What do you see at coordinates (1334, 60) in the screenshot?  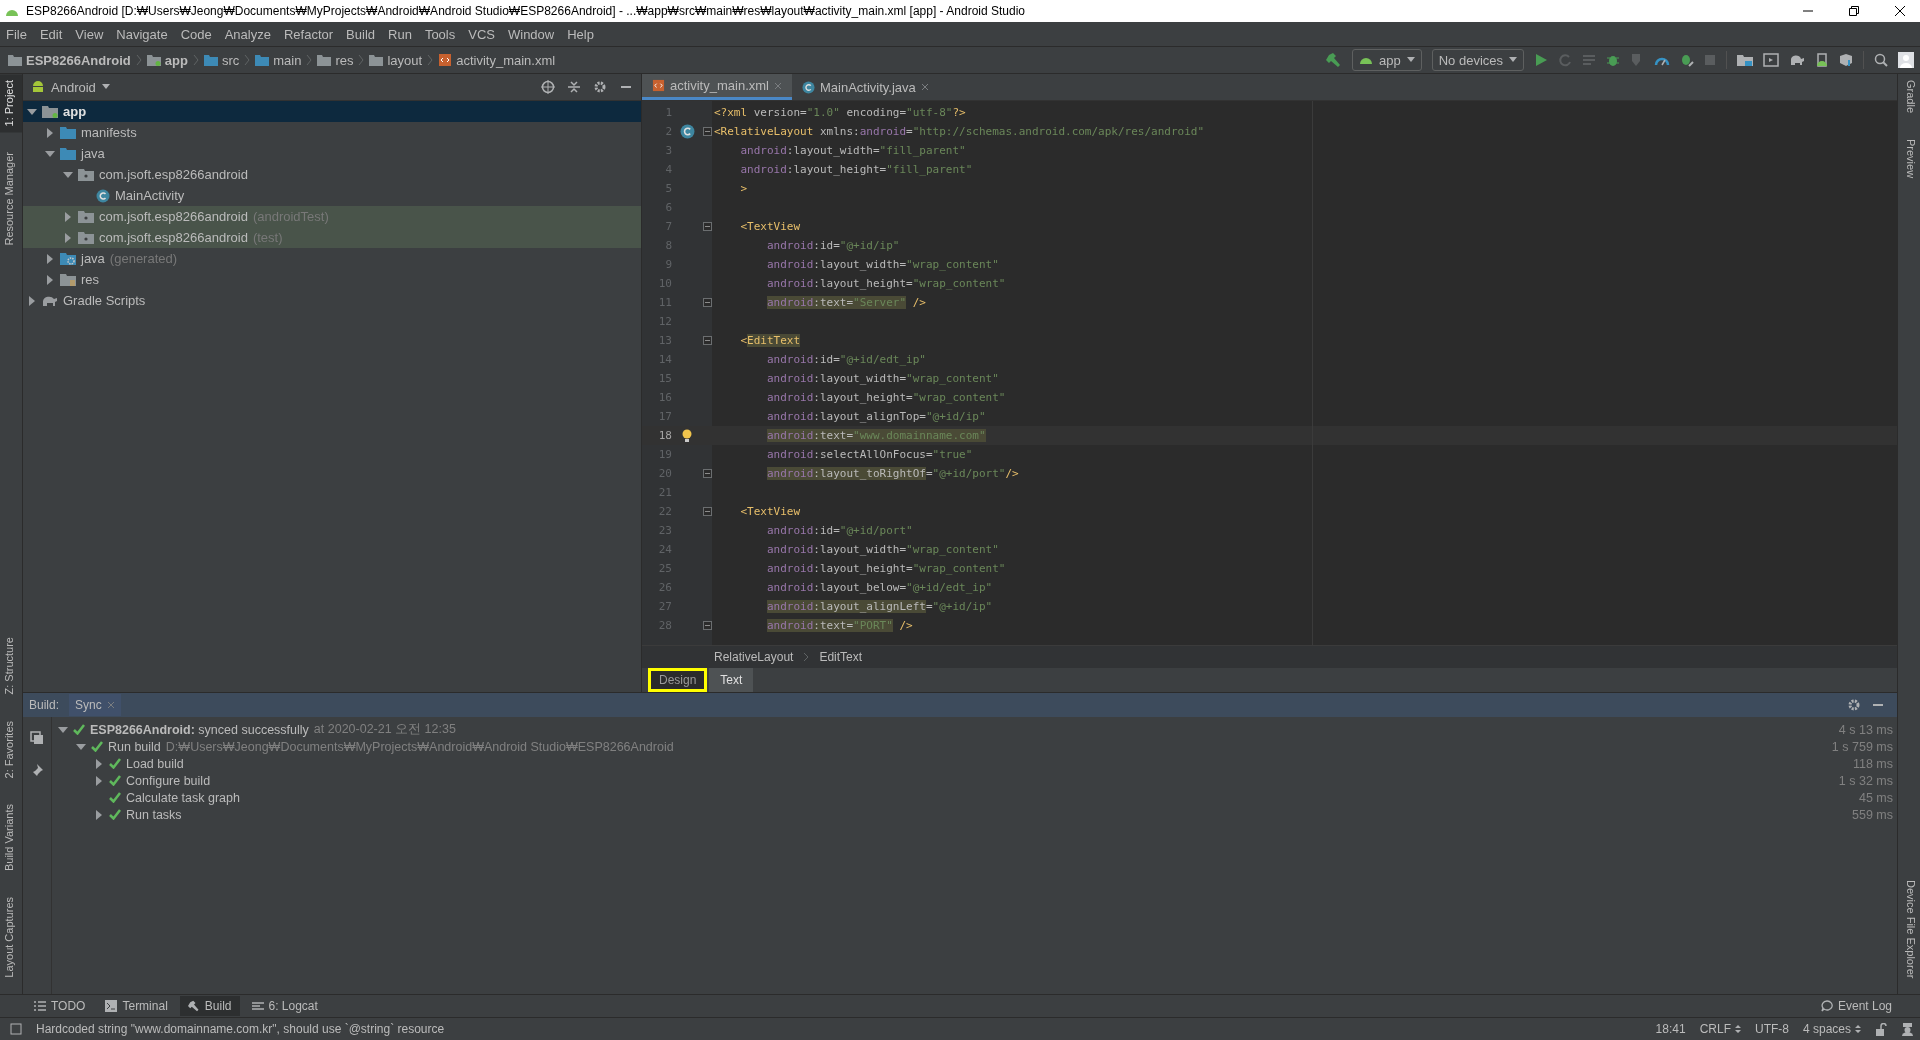 I see `hammer-icon` at bounding box center [1334, 60].